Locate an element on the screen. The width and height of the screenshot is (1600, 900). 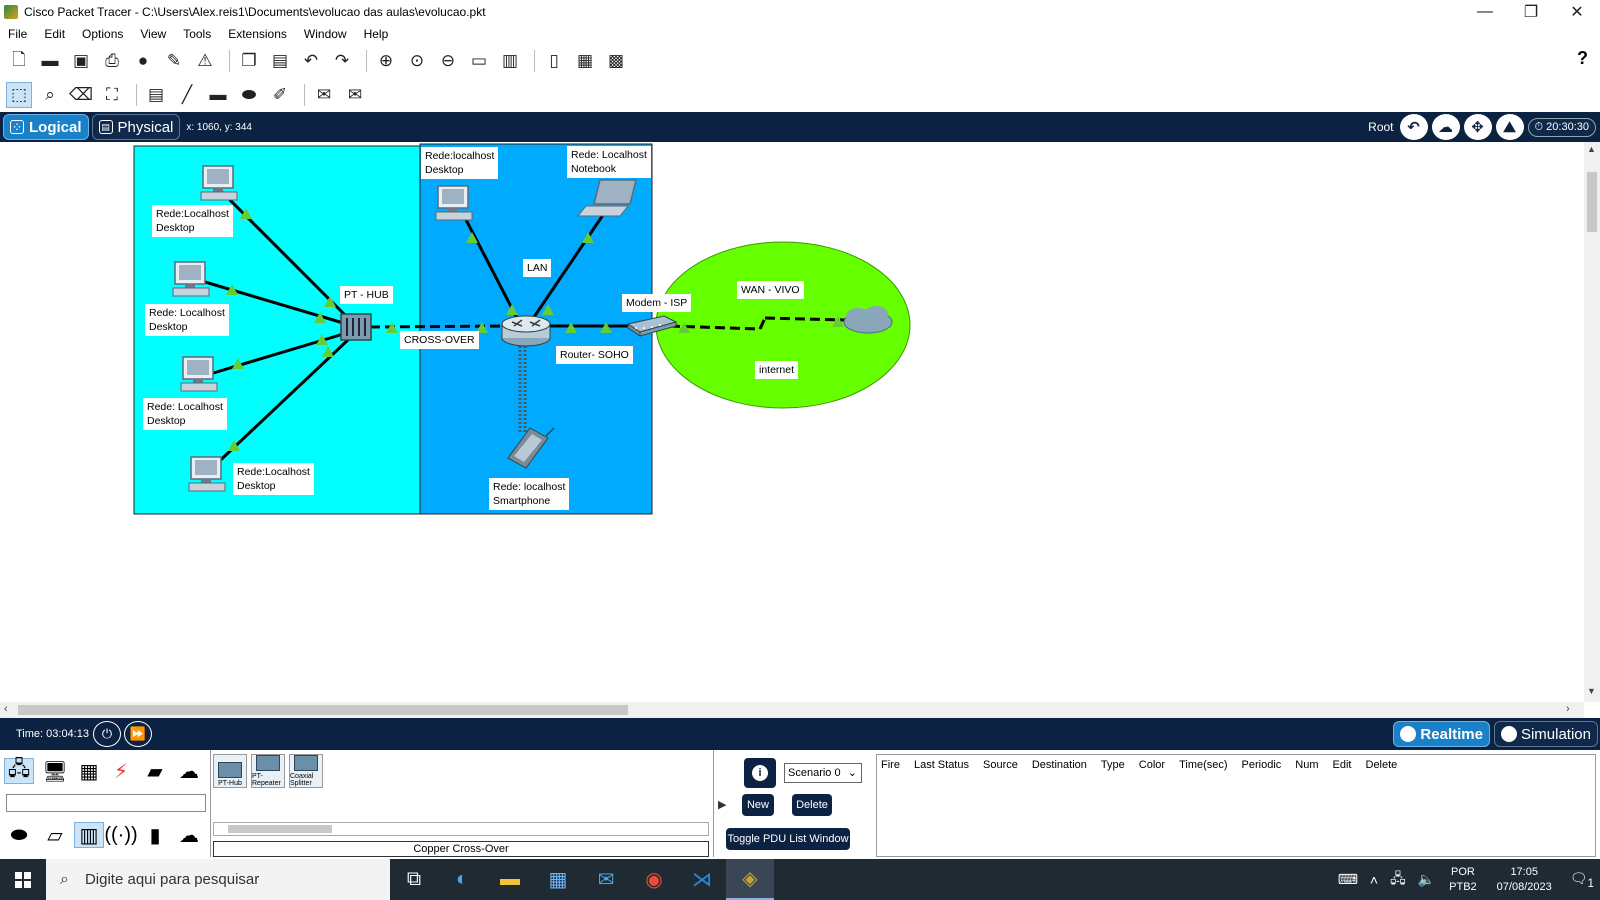
draw-rectangle-icon: ▬ is located at coordinates (218, 95).